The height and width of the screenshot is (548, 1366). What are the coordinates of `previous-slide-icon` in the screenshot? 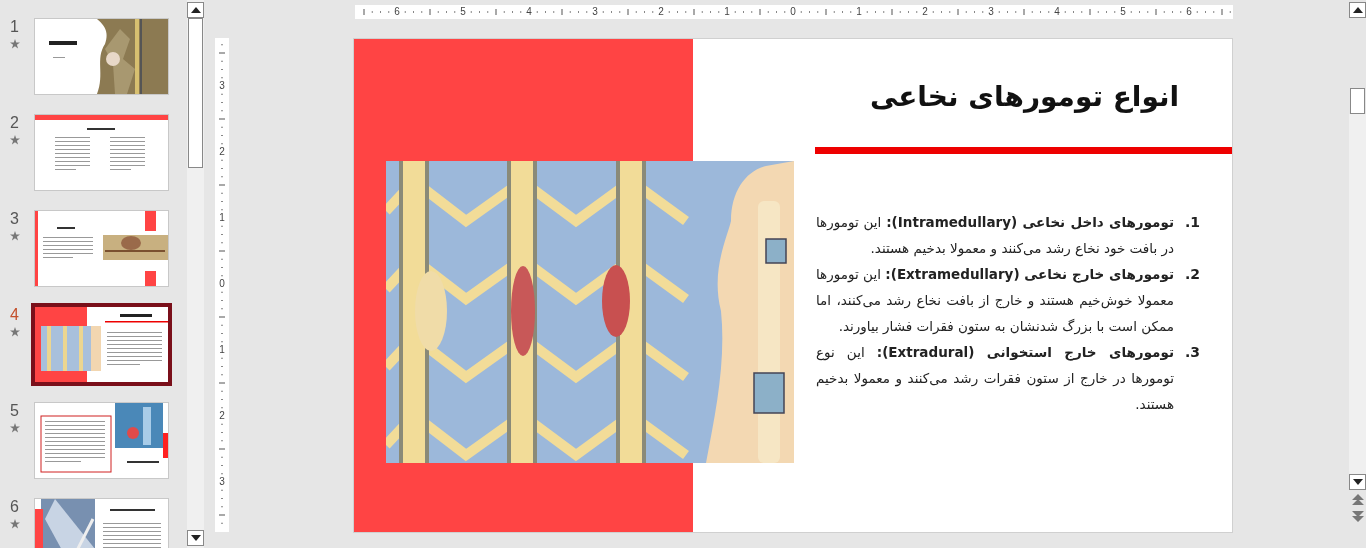 It's located at (1357, 500).